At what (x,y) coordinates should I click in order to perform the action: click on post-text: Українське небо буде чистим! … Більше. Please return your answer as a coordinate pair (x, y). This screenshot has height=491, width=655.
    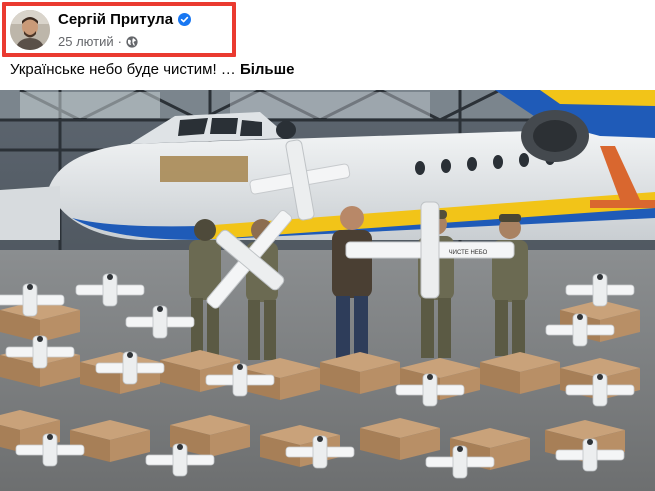
    Looking at the image, I should click on (152, 69).